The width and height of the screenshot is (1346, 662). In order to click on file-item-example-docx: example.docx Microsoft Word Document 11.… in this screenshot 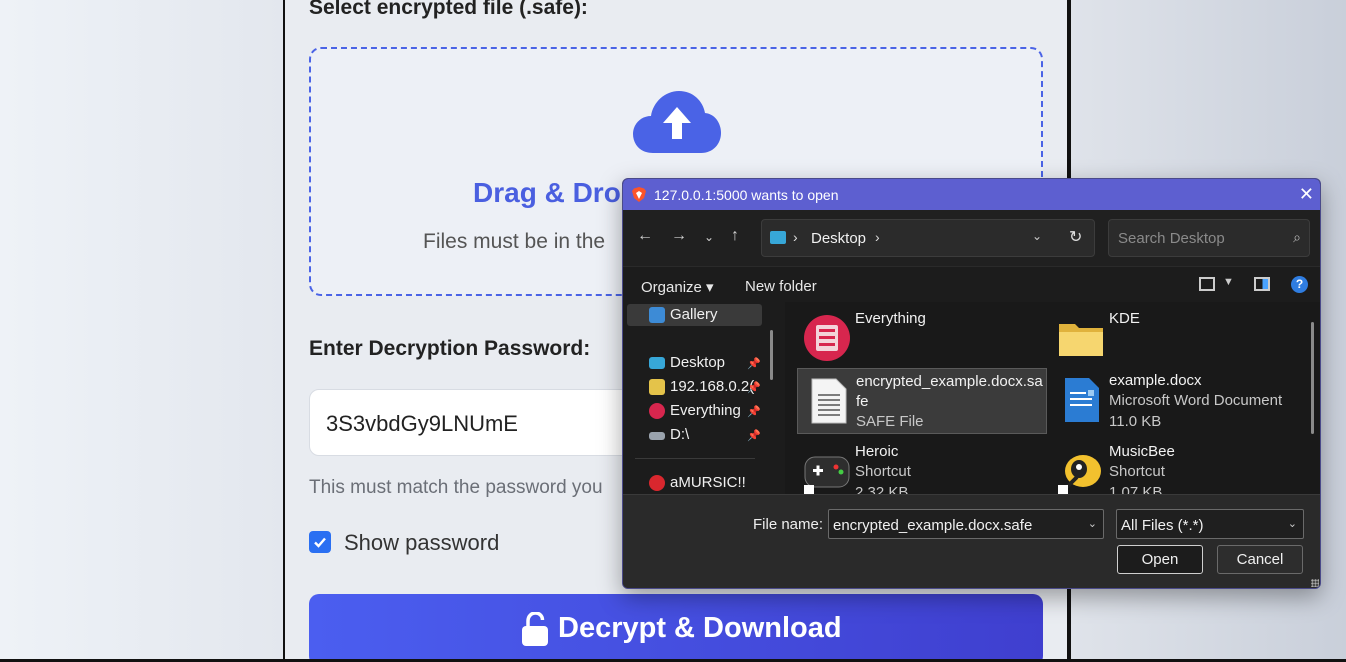, I will do `click(1176, 401)`.